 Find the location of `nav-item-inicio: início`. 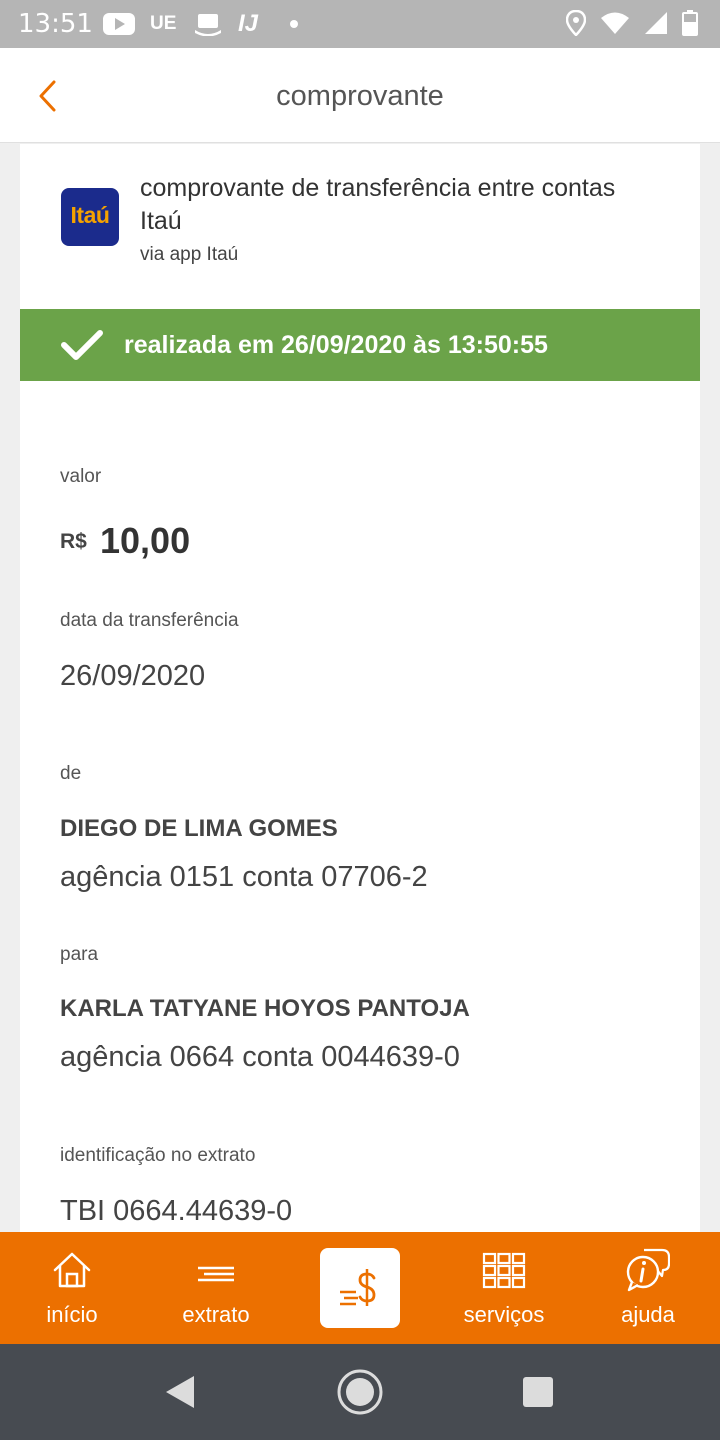

nav-item-inicio: início is located at coordinates (72, 1288).